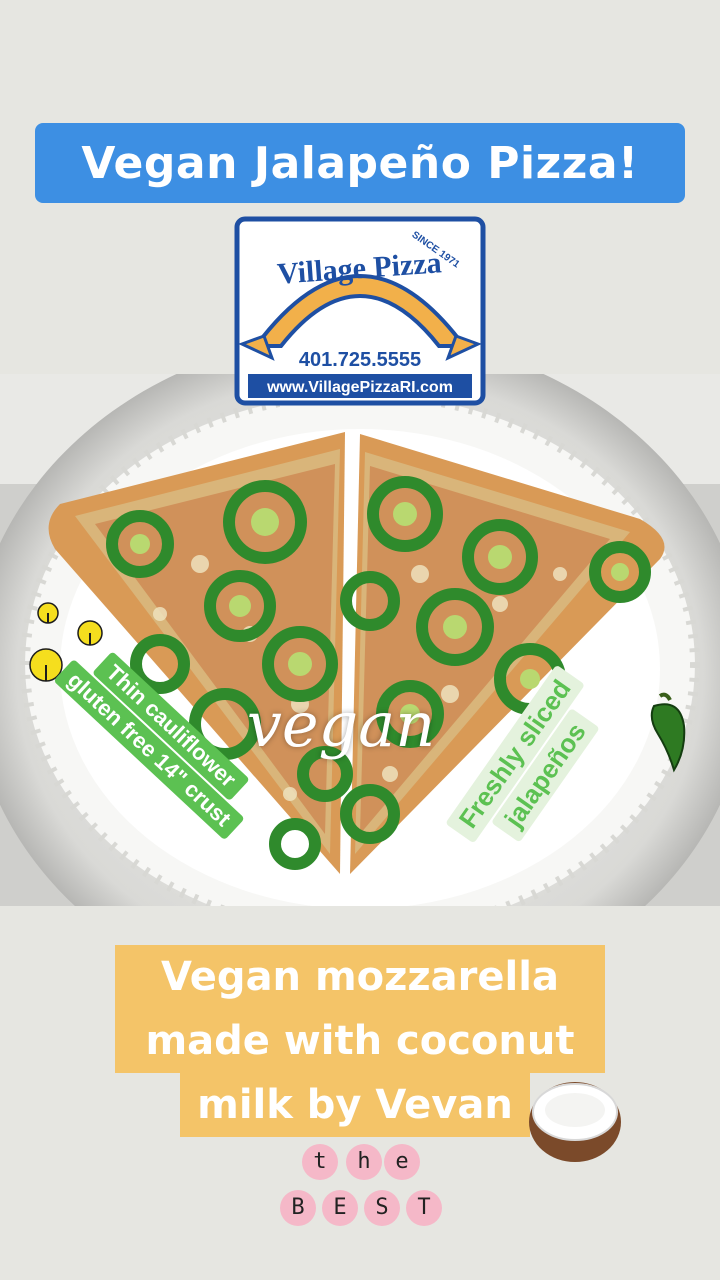 Image resolution: width=720 pixels, height=1280 pixels. What do you see at coordinates (298, 1208) in the screenshot?
I see `best-letter: B` at bounding box center [298, 1208].